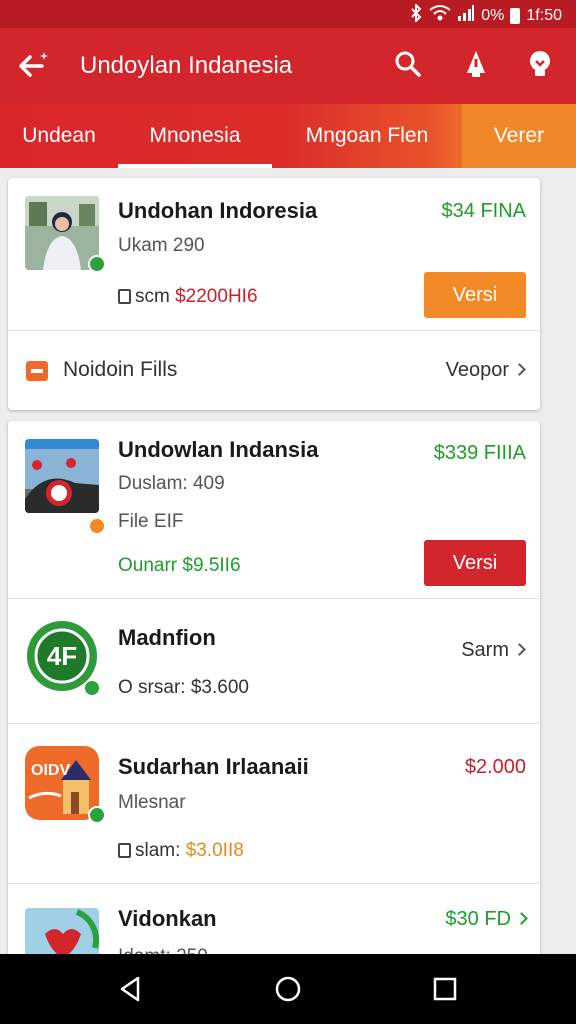 The image size is (576, 1024). Describe the element at coordinates (37, 371) in the screenshot. I see `folder-icon` at that location.